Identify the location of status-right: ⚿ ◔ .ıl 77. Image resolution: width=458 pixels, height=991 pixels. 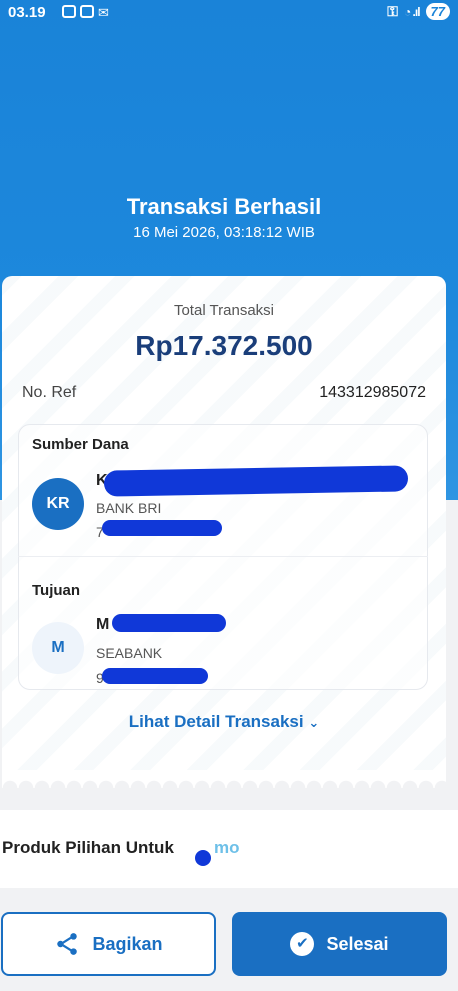
(418, 11).